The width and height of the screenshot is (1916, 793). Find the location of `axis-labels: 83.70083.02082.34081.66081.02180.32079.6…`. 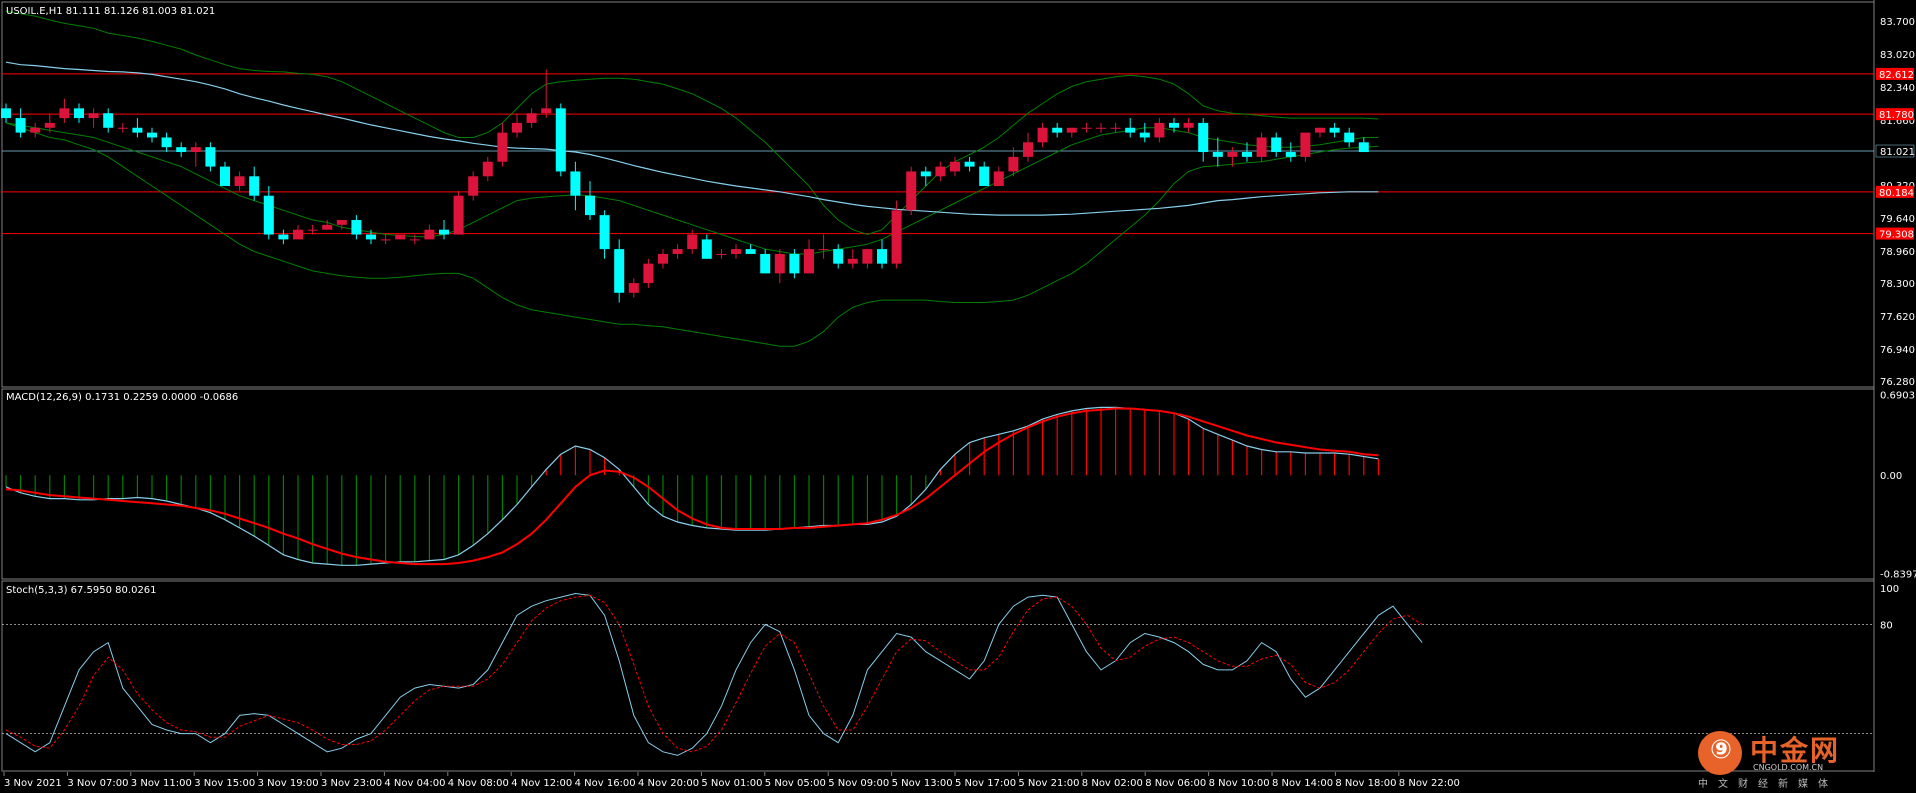

axis-labels: 83.70083.02082.34081.66081.02180.32079.6… is located at coordinates (1895, 324).